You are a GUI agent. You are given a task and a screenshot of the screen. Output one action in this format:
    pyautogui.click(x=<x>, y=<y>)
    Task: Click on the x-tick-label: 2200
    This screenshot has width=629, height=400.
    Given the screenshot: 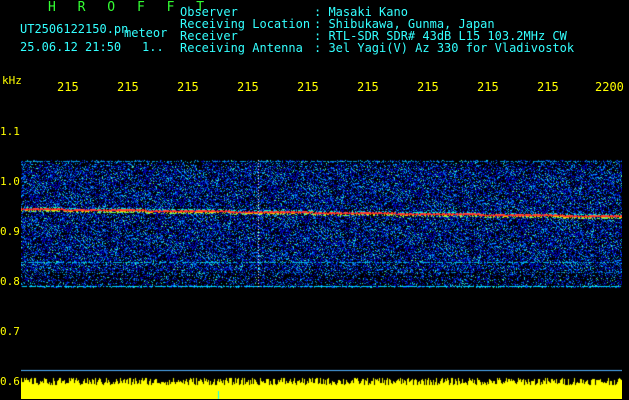 What is the action you would take?
    pyautogui.click(x=609, y=87)
    